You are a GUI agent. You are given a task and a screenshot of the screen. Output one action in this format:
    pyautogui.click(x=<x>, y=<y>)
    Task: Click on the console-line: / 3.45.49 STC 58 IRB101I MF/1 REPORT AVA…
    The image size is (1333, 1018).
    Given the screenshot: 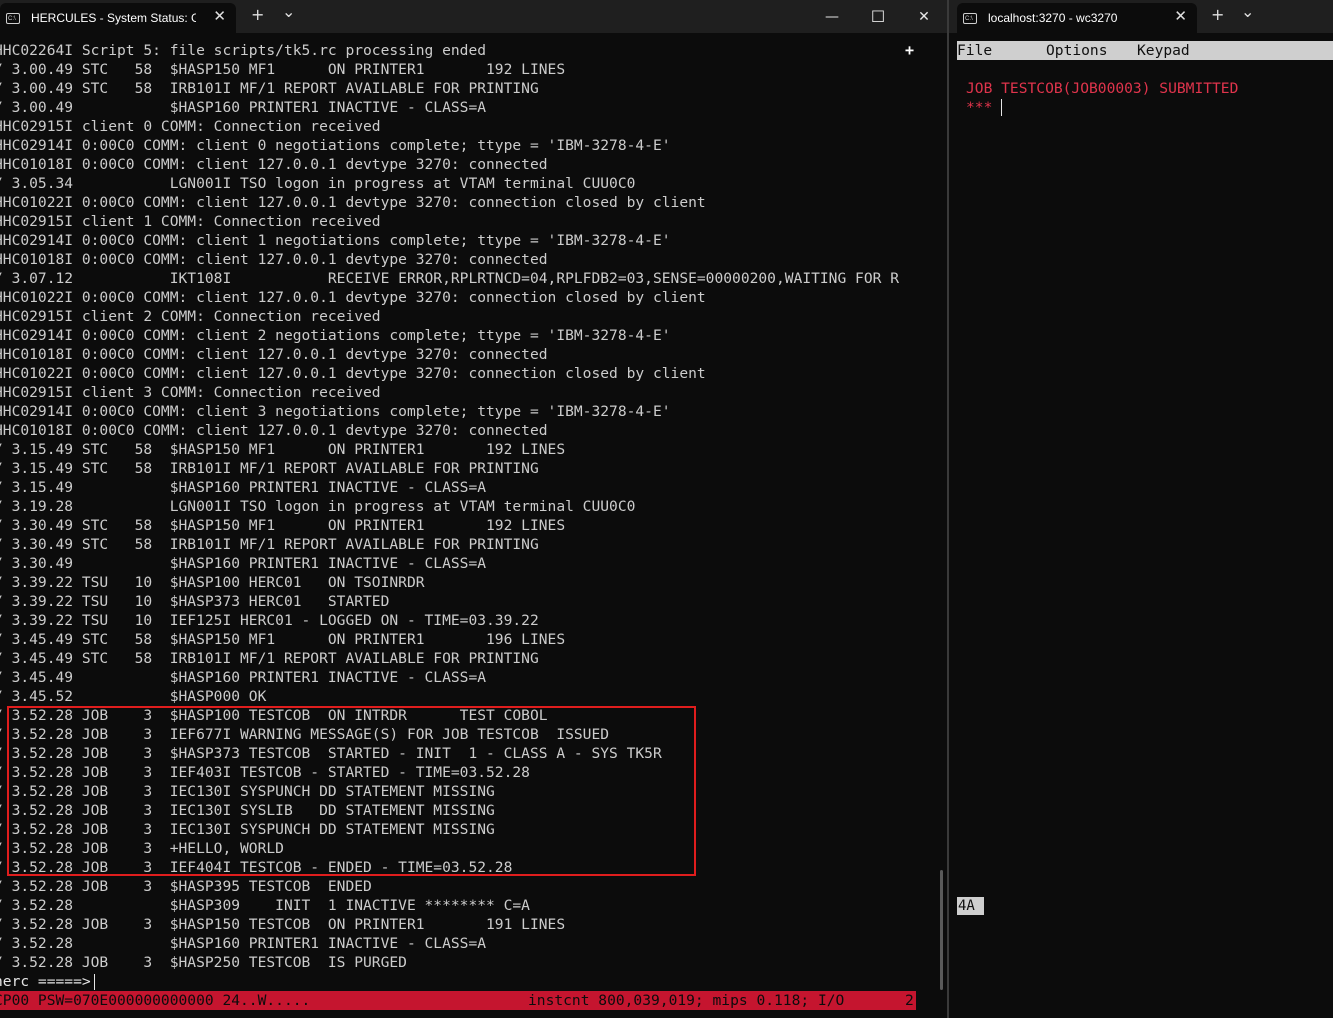 What is the action you would take?
    pyautogui.click(x=269, y=658)
    